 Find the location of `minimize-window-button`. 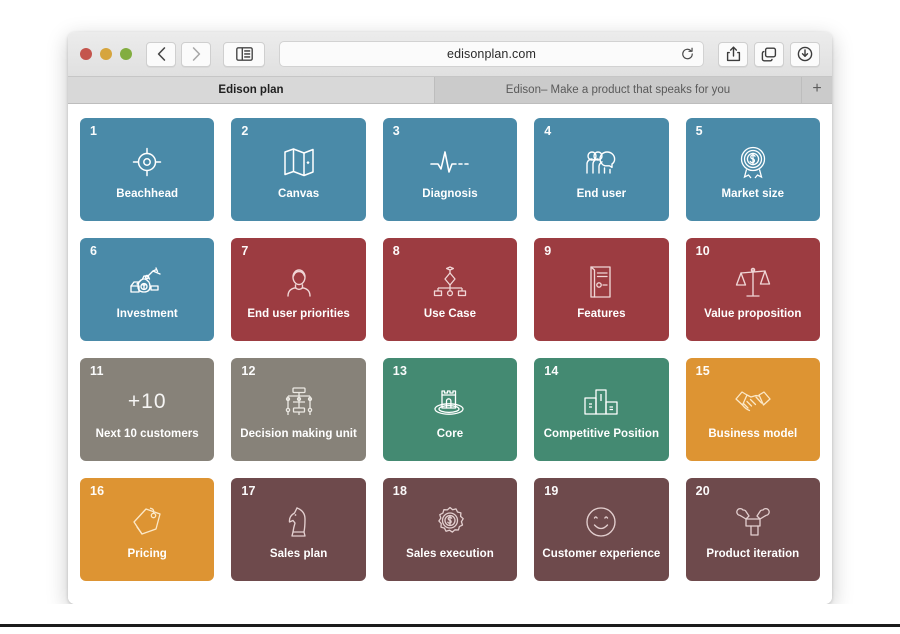

minimize-window-button is located at coordinates (106, 54).